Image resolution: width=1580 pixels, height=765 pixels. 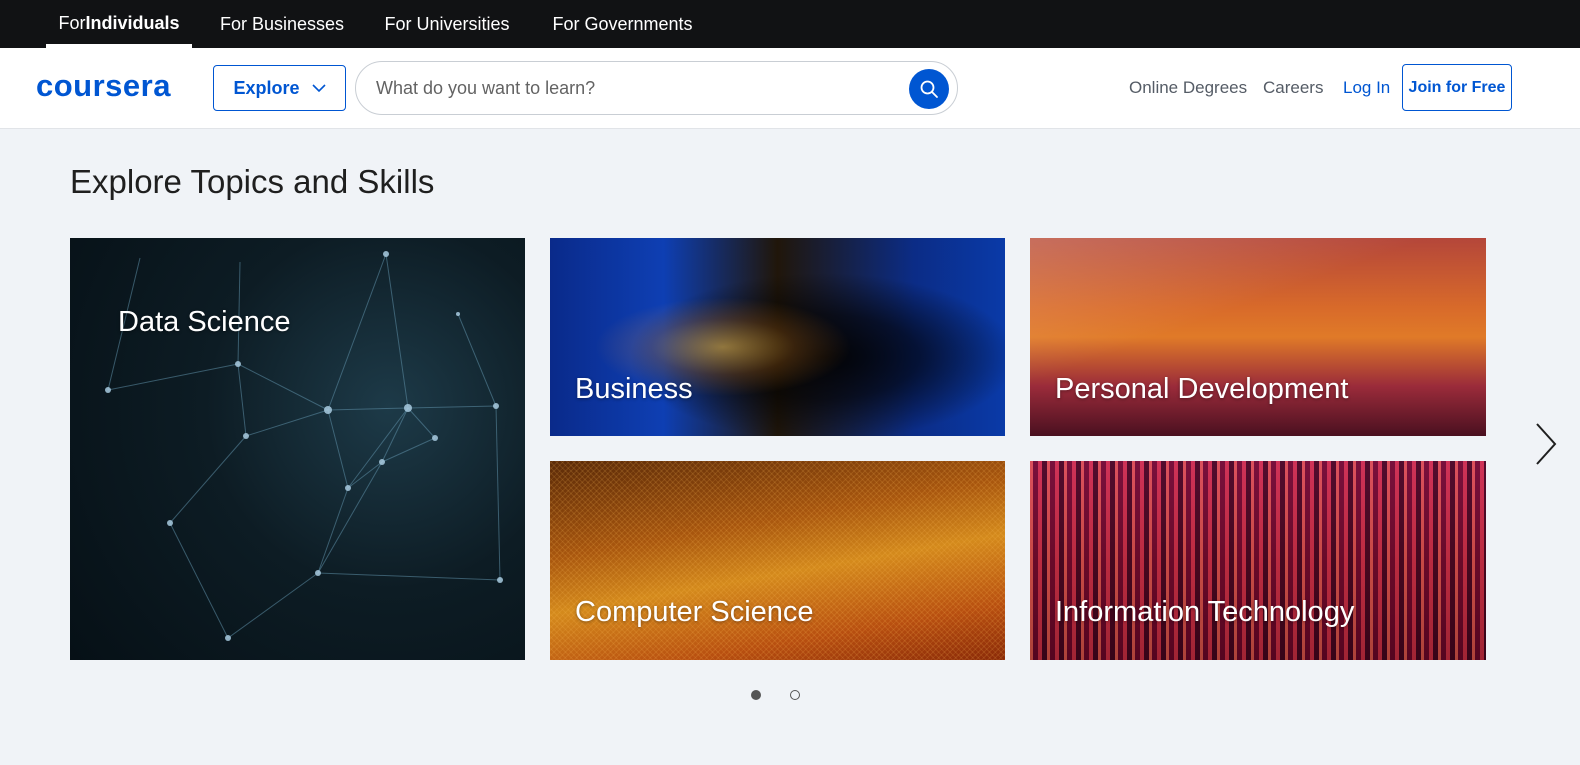 What do you see at coordinates (1188, 88) in the screenshot?
I see `online-degrees-link: Online Degrees` at bounding box center [1188, 88].